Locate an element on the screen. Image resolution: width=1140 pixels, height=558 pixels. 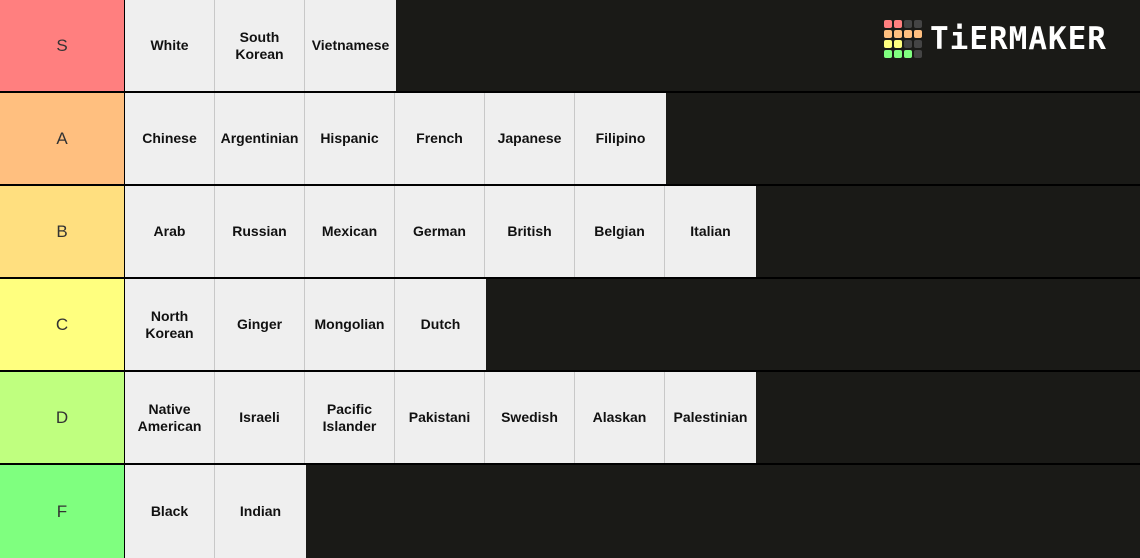
tier-item: Belgian is located at coordinates (620, 231).